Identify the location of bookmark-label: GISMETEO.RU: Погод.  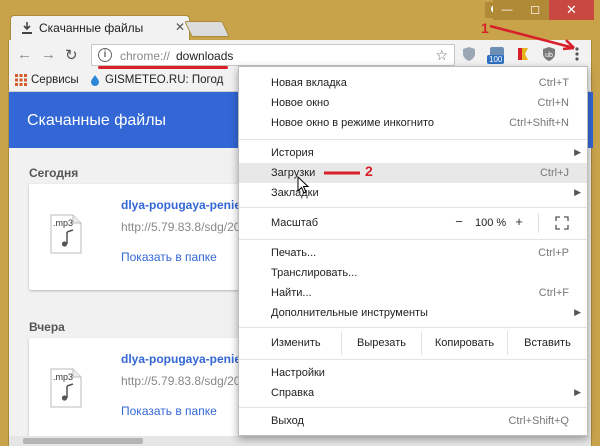
(164, 80).